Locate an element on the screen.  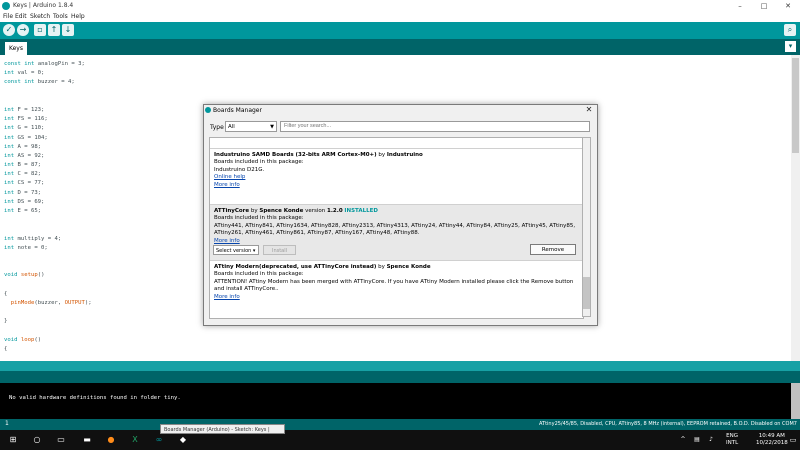
select-version-label: Select version is located at coordinates (234, 251).